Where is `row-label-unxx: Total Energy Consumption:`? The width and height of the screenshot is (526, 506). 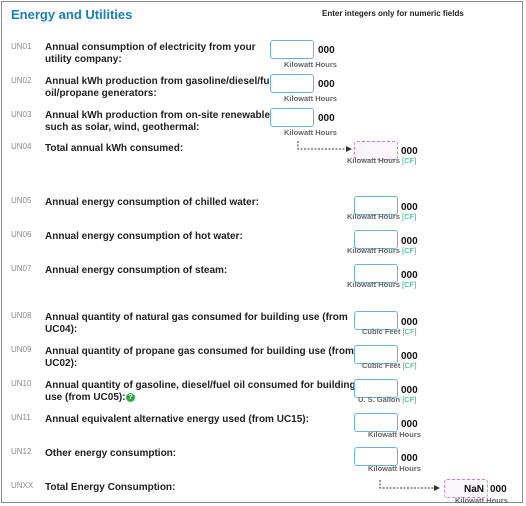
row-label-unxx: Total Energy Consumption: is located at coordinates (110, 487).